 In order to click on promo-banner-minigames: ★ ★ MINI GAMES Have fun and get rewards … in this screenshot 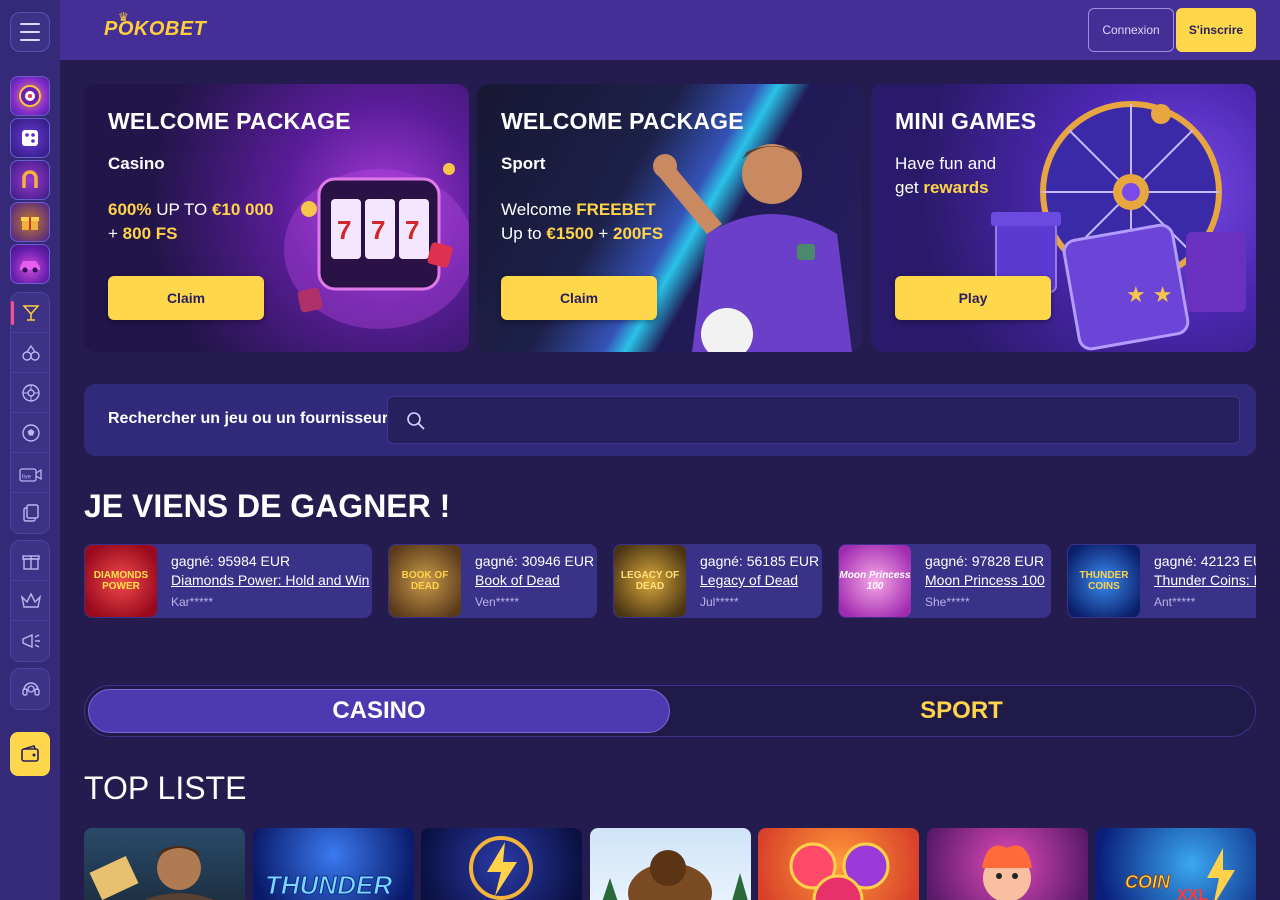, I will do `click(1063, 218)`.